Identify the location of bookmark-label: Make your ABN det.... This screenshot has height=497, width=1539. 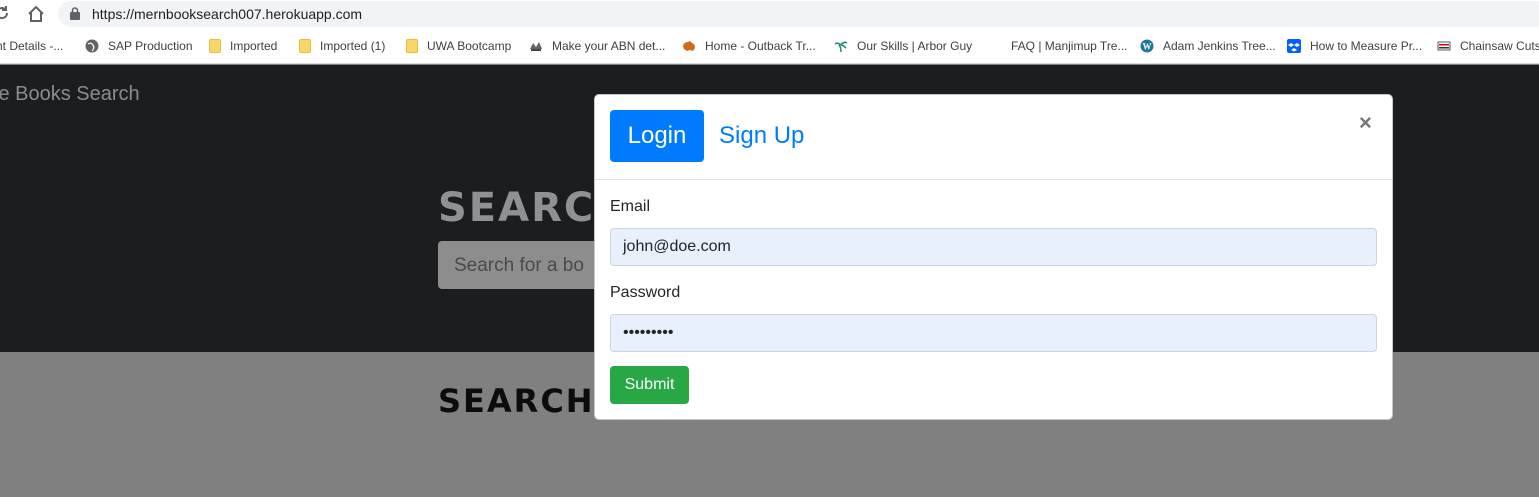
(609, 46).